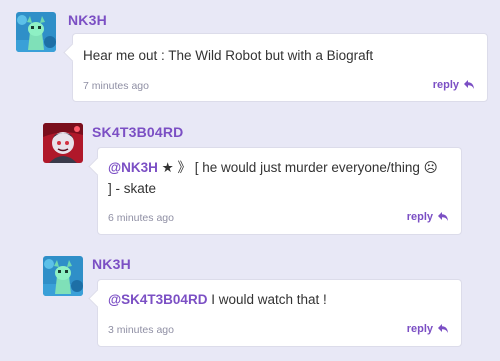 This screenshot has width=500, height=361. Describe the element at coordinates (267, 299) in the screenshot. I see `comment-text: I would watch that !` at that location.